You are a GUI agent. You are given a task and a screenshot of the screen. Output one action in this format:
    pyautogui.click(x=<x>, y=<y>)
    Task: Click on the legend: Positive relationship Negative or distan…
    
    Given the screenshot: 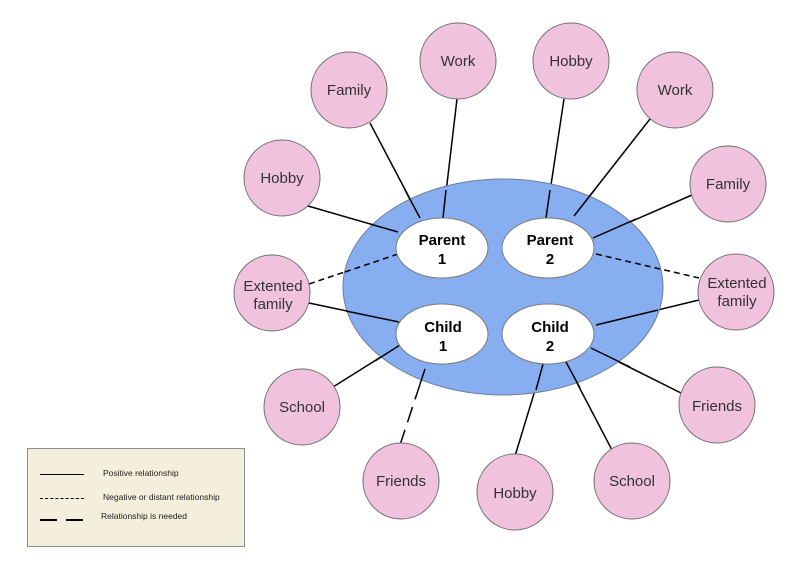 What is the action you would take?
    pyautogui.click(x=136, y=497)
    